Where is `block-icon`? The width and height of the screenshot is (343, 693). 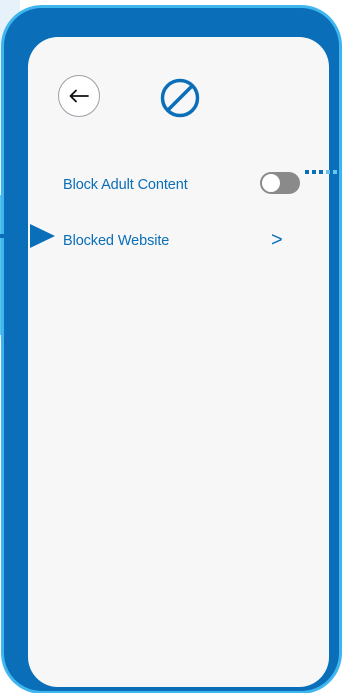 block-icon is located at coordinates (180, 98).